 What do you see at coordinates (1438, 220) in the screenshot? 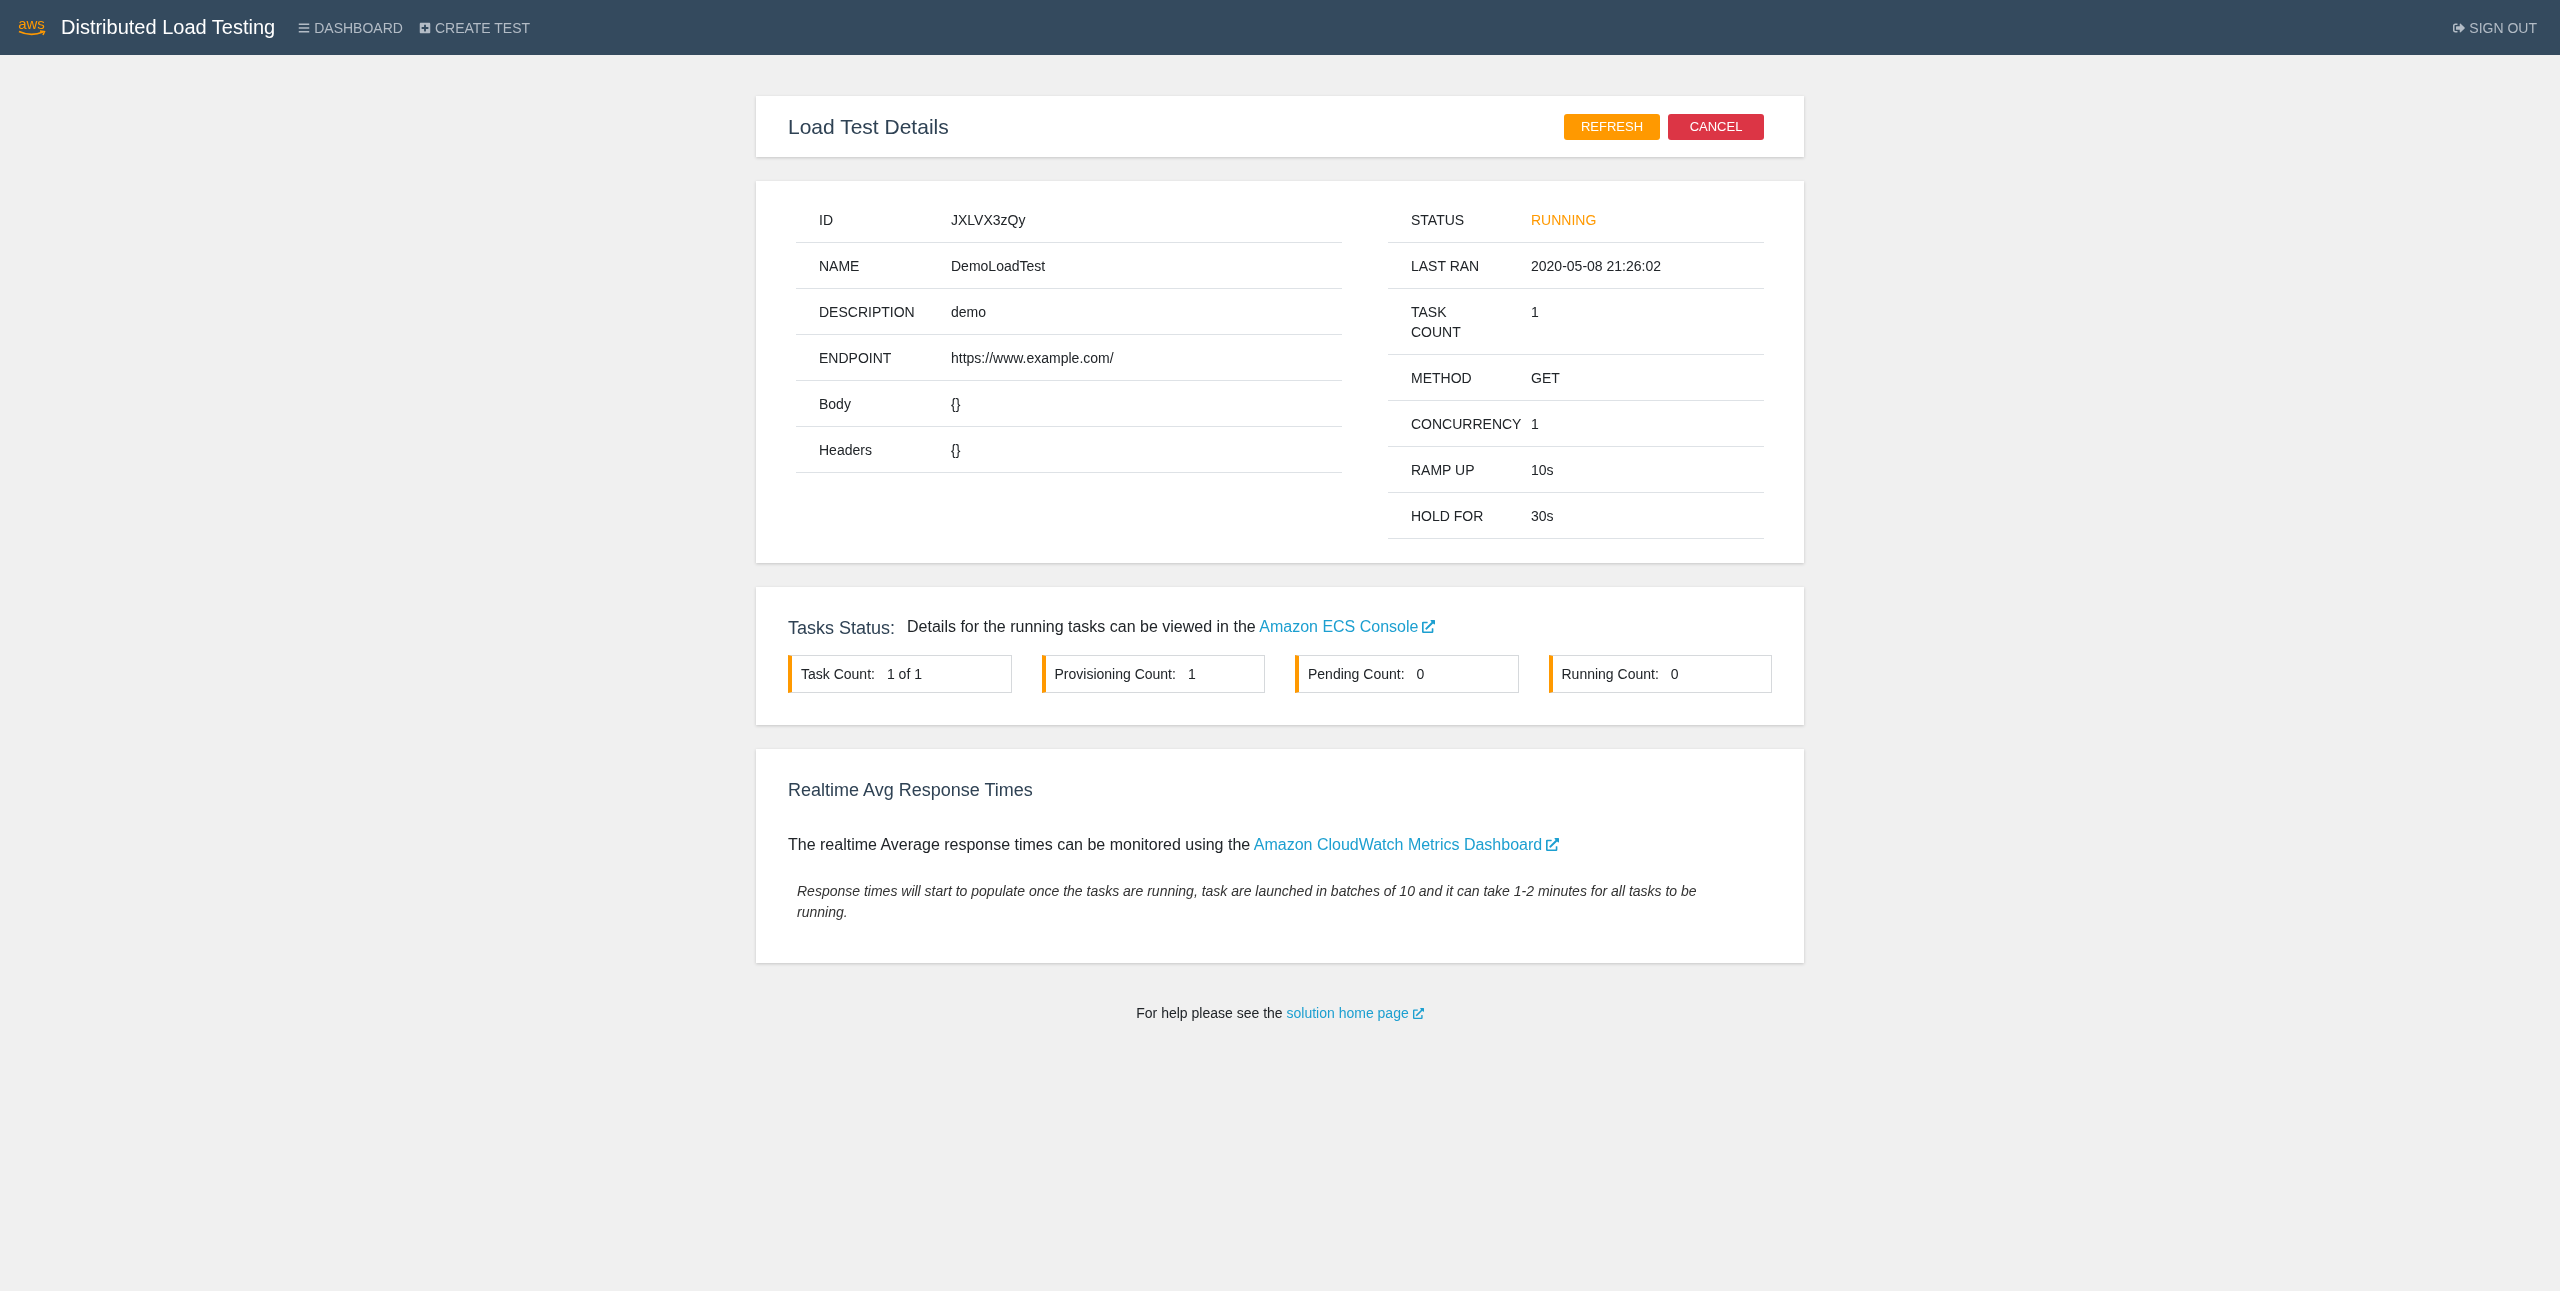
I see `detail-label: STATUS` at bounding box center [1438, 220].